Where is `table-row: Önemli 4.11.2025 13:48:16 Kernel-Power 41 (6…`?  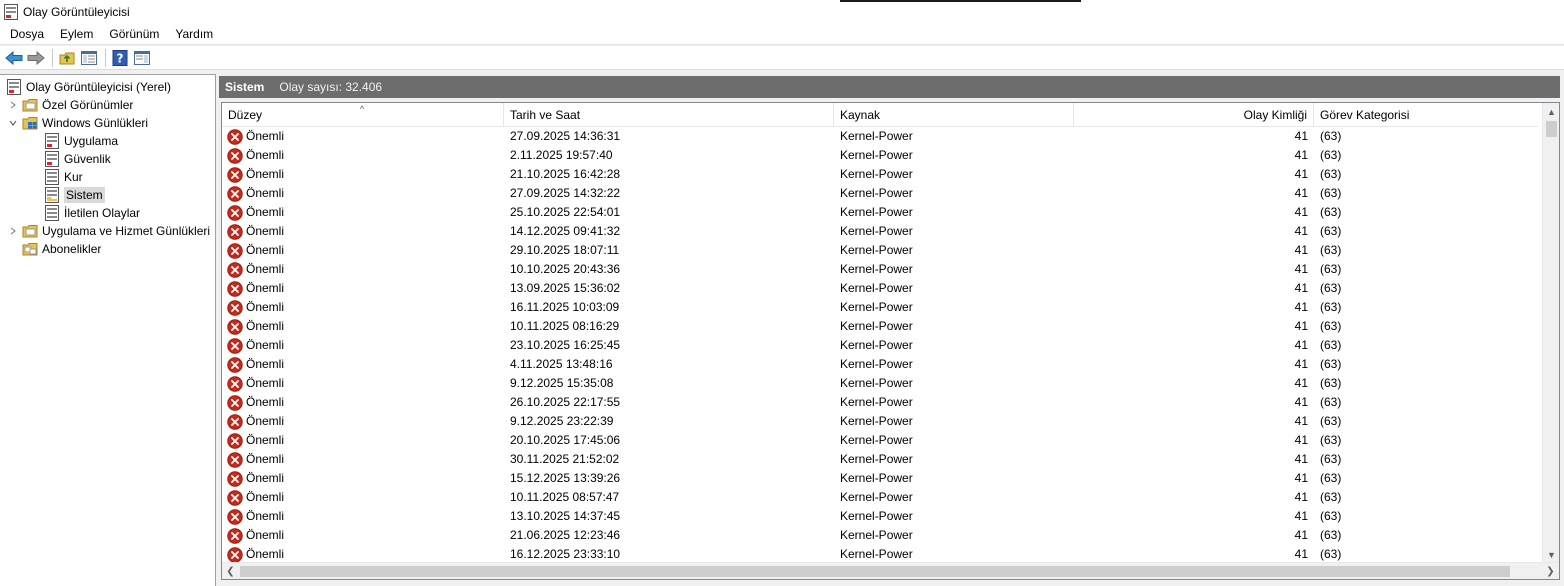
table-row: Önemli 4.11.2025 13:48:16 Kernel-Power 41 (6… is located at coordinates (880, 364).